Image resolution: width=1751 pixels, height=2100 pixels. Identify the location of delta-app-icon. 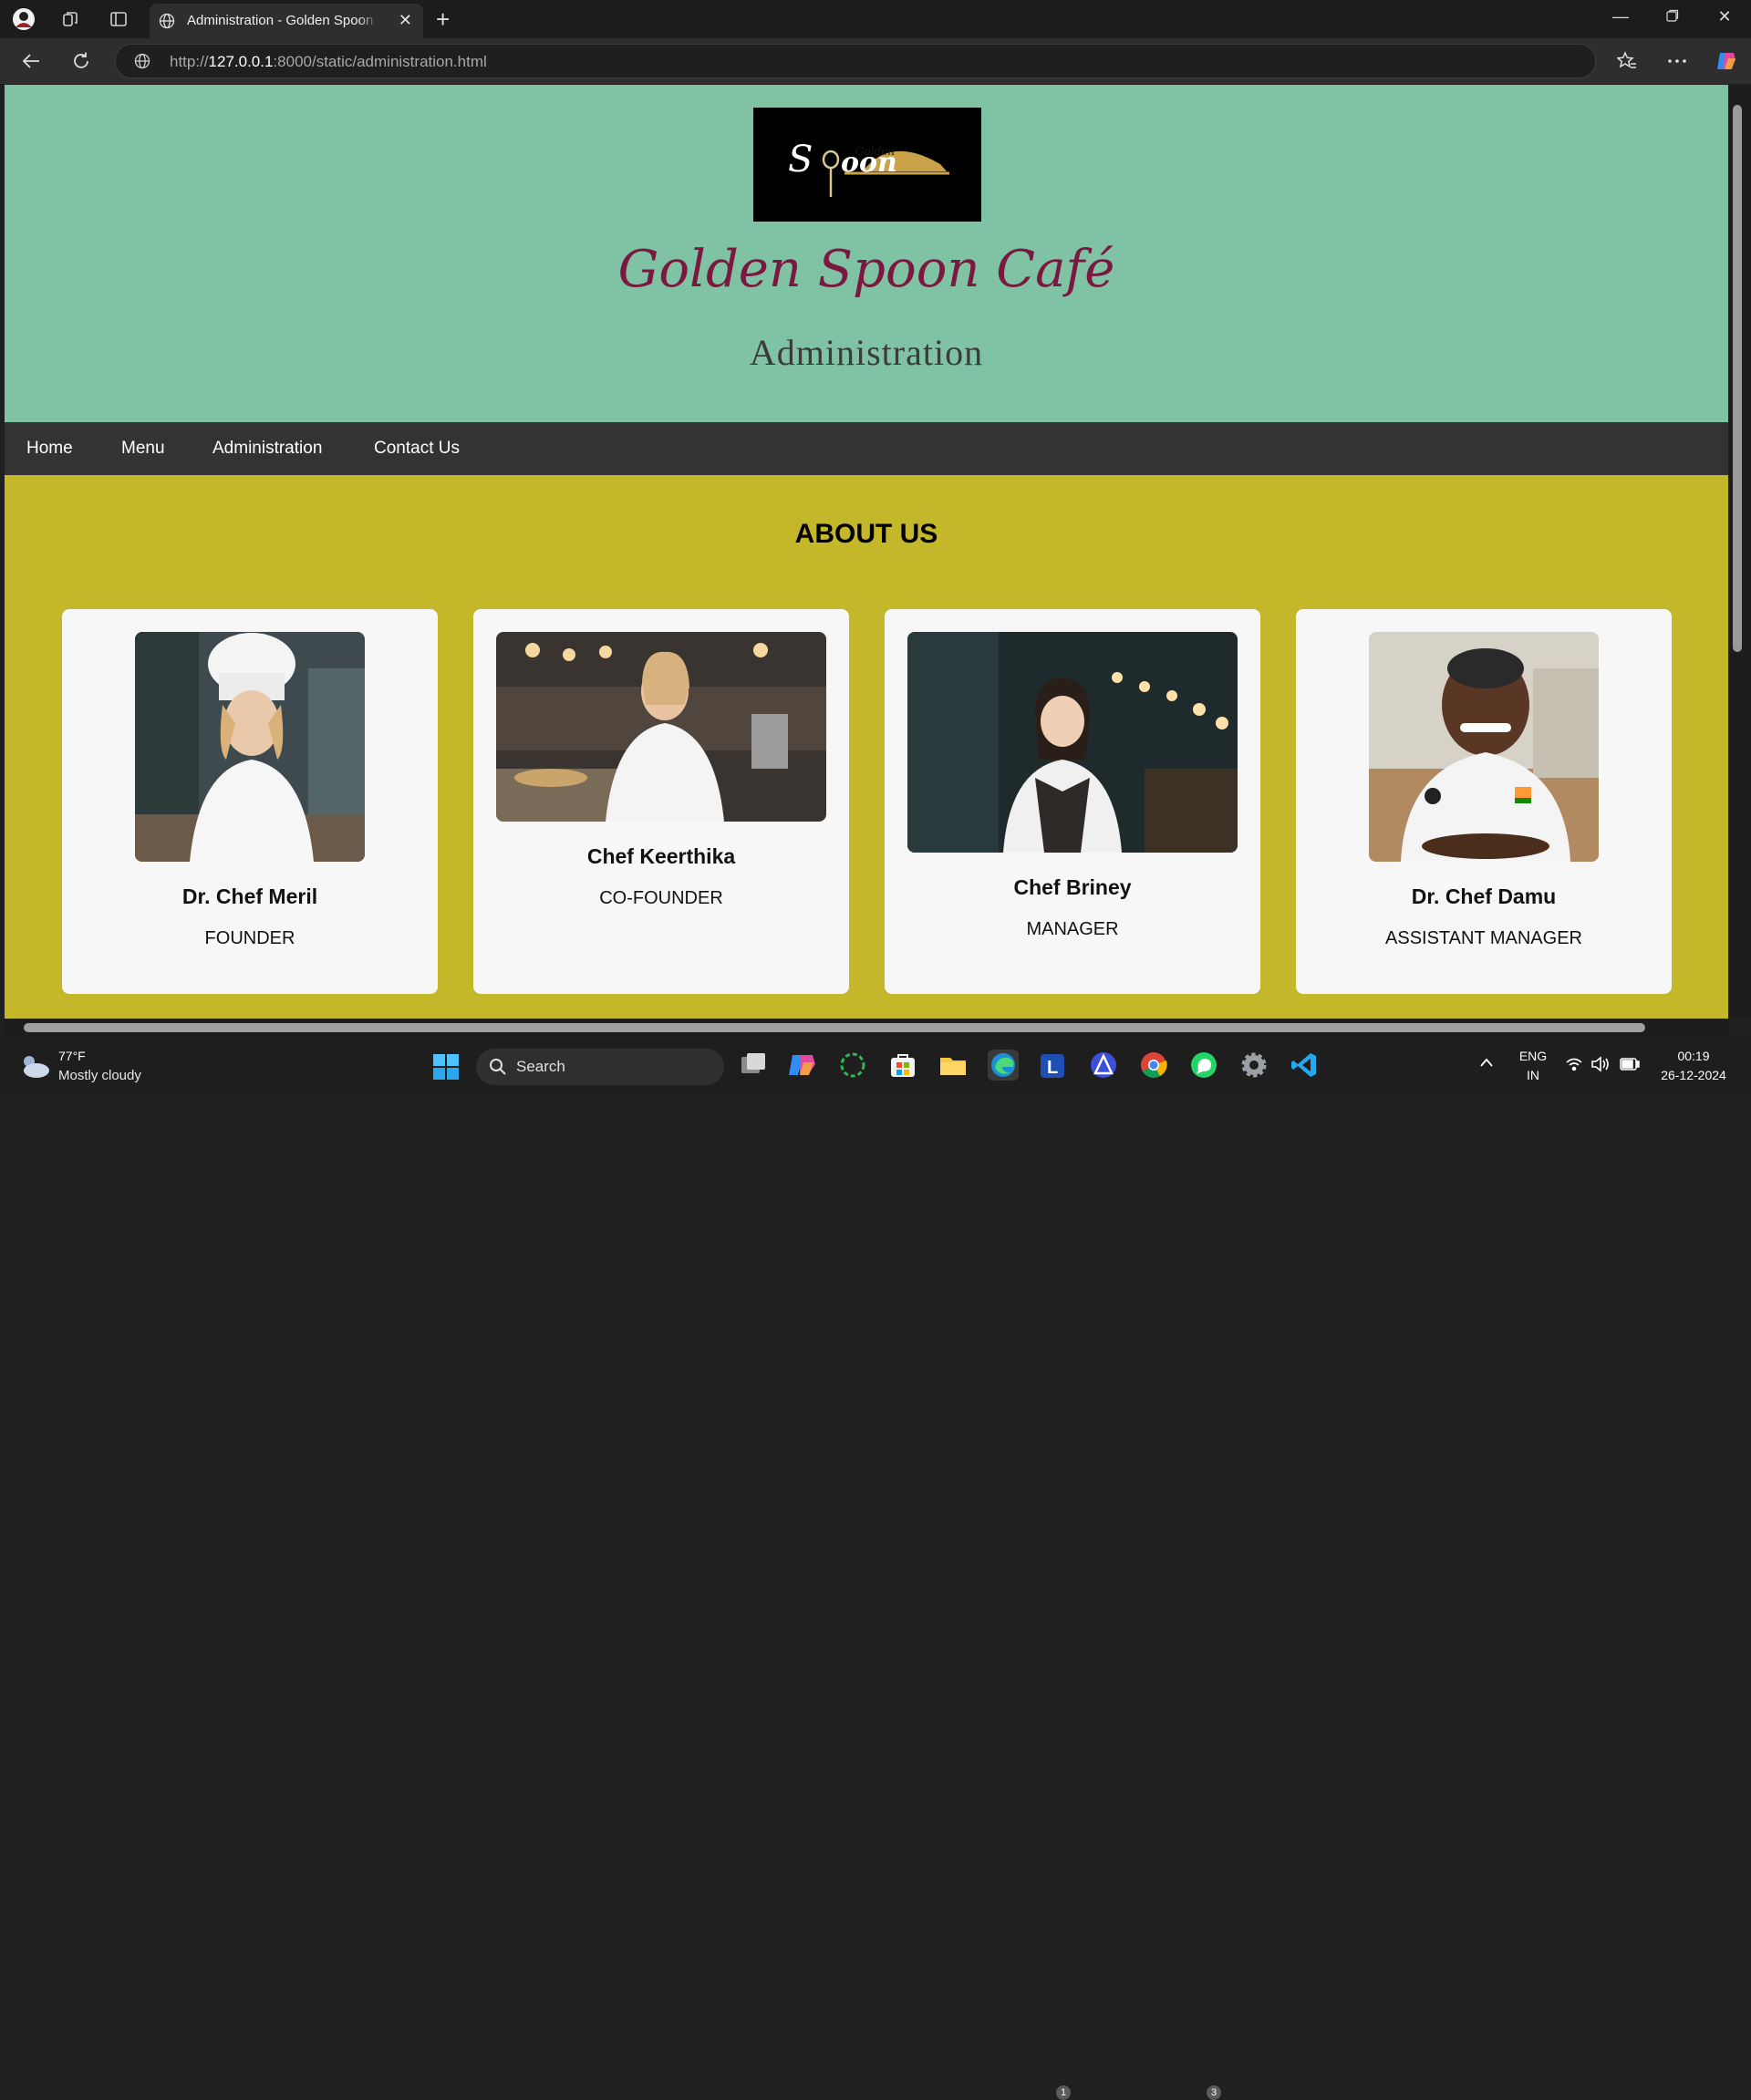
(1103, 1066).